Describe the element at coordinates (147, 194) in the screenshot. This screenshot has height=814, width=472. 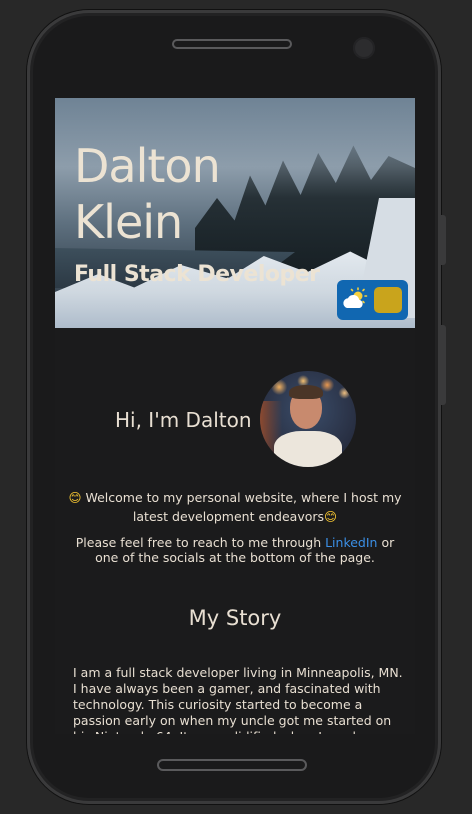
I see `hero-name: Dalton Klein` at that location.